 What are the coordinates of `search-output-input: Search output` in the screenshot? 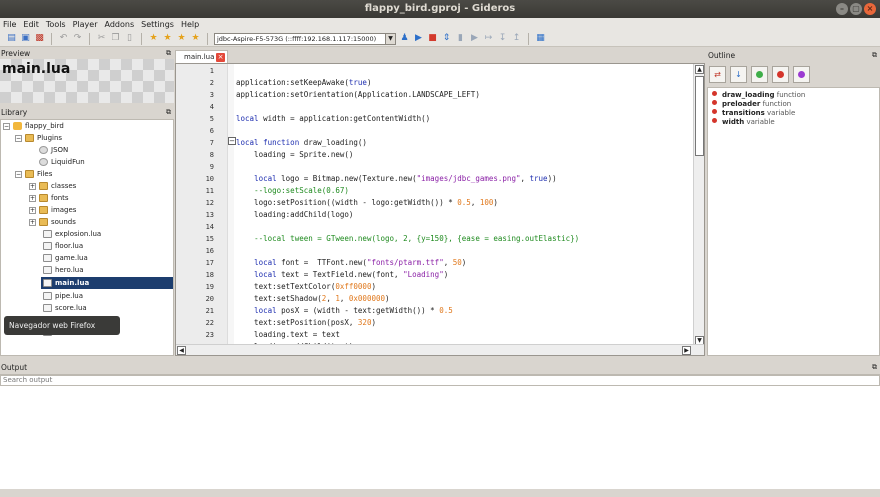 It's located at (440, 380).